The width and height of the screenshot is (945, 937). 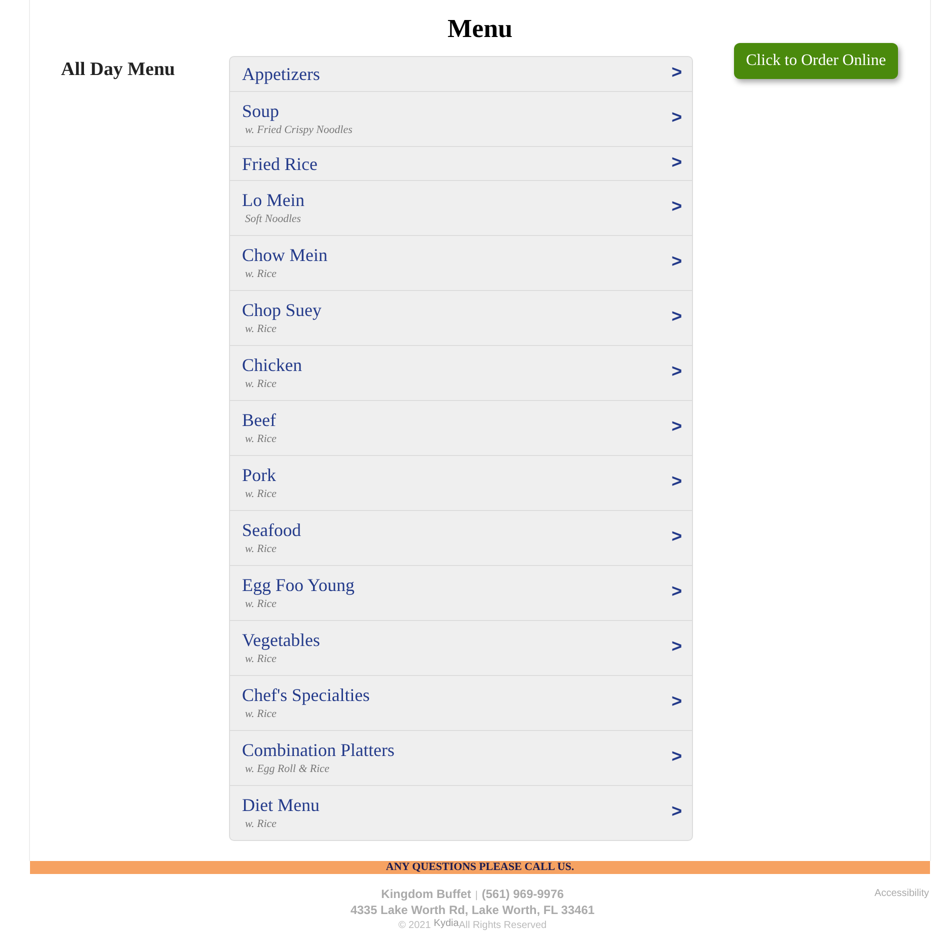 What do you see at coordinates (298, 585) in the screenshot?
I see `category-name: Egg Foo Young` at bounding box center [298, 585].